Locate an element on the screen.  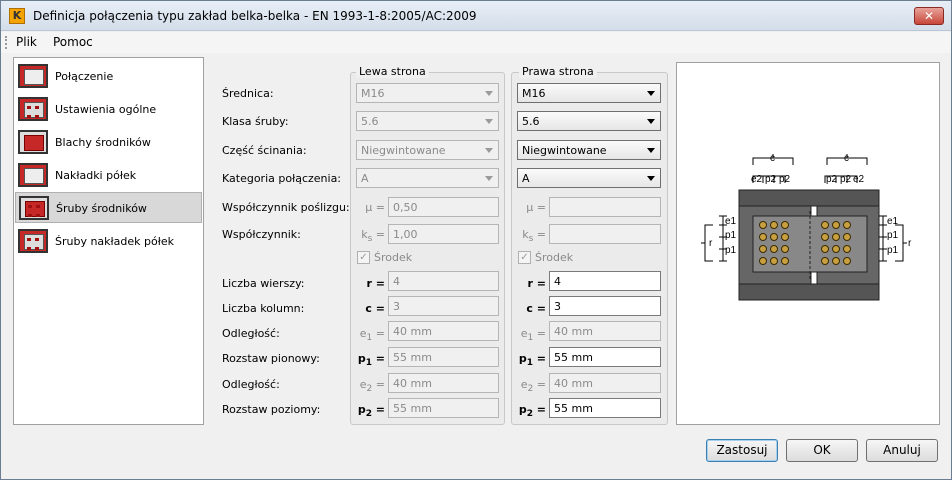
right-e2-symbol: e2 = is located at coordinates (532, 386).